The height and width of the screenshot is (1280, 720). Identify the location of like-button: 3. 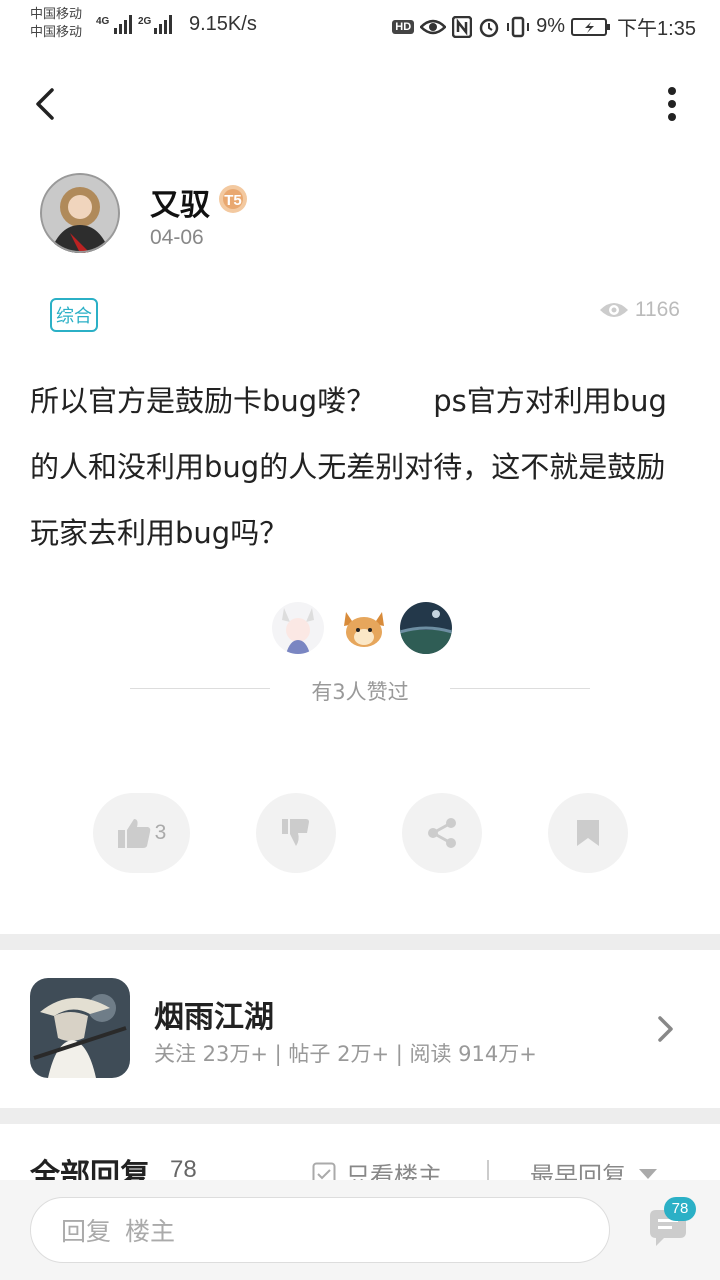
(141, 833).